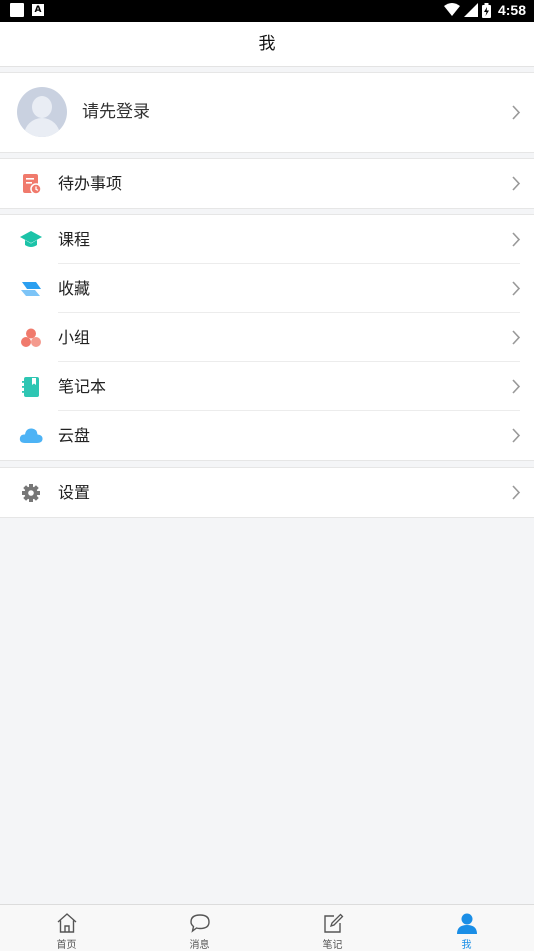  What do you see at coordinates (31, 337) in the screenshot?
I see `group-icon` at bounding box center [31, 337].